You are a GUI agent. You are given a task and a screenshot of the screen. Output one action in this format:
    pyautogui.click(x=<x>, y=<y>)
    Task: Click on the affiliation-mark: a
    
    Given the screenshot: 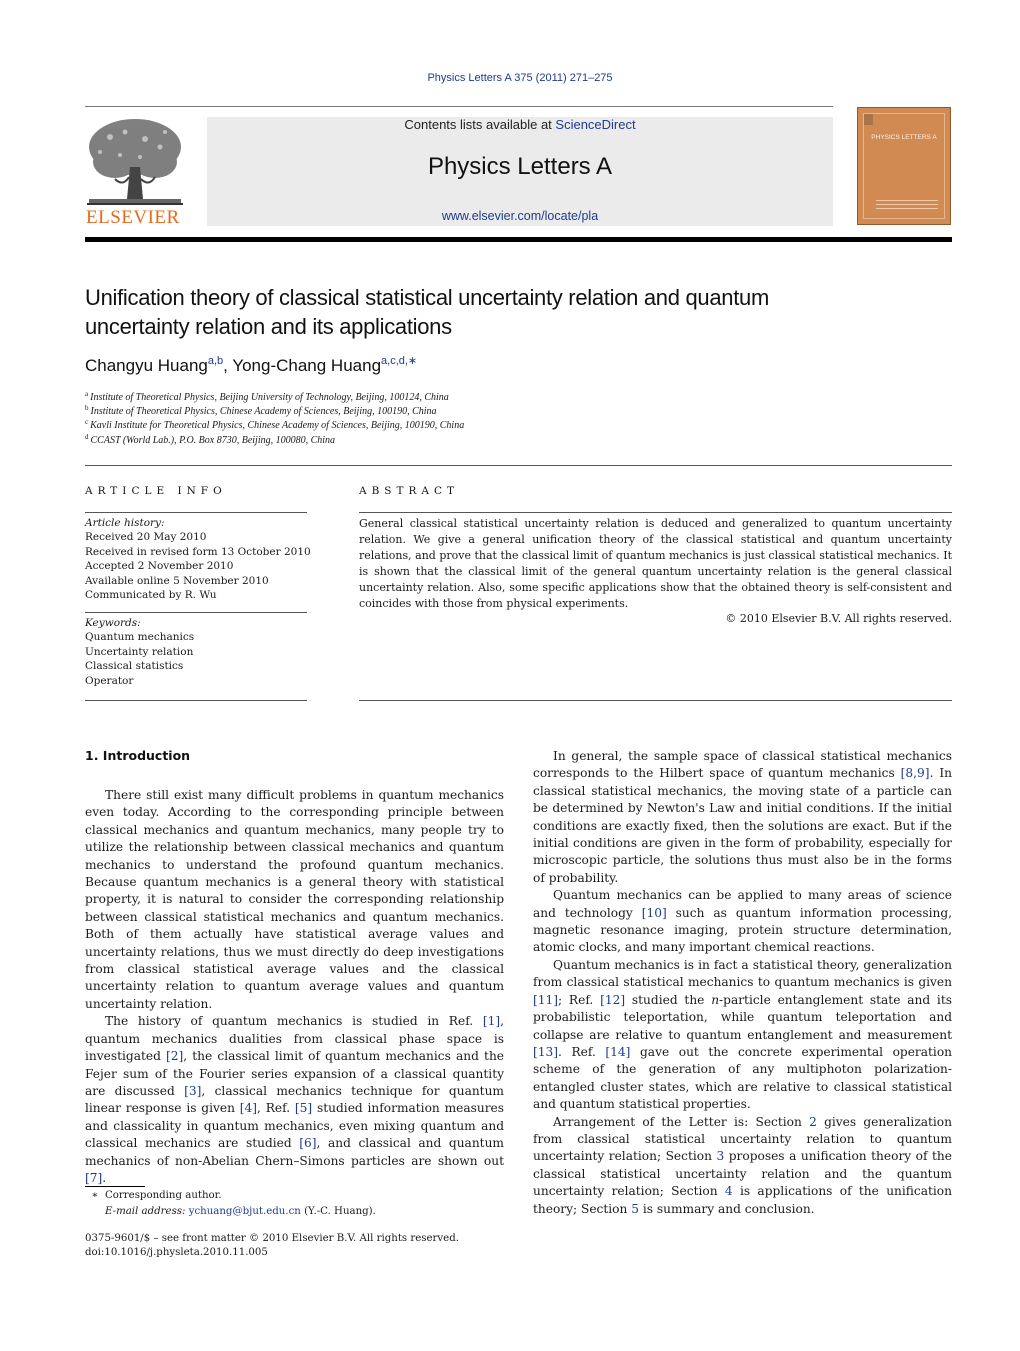 What is the action you would take?
    pyautogui.click(x=87, y=394)
    